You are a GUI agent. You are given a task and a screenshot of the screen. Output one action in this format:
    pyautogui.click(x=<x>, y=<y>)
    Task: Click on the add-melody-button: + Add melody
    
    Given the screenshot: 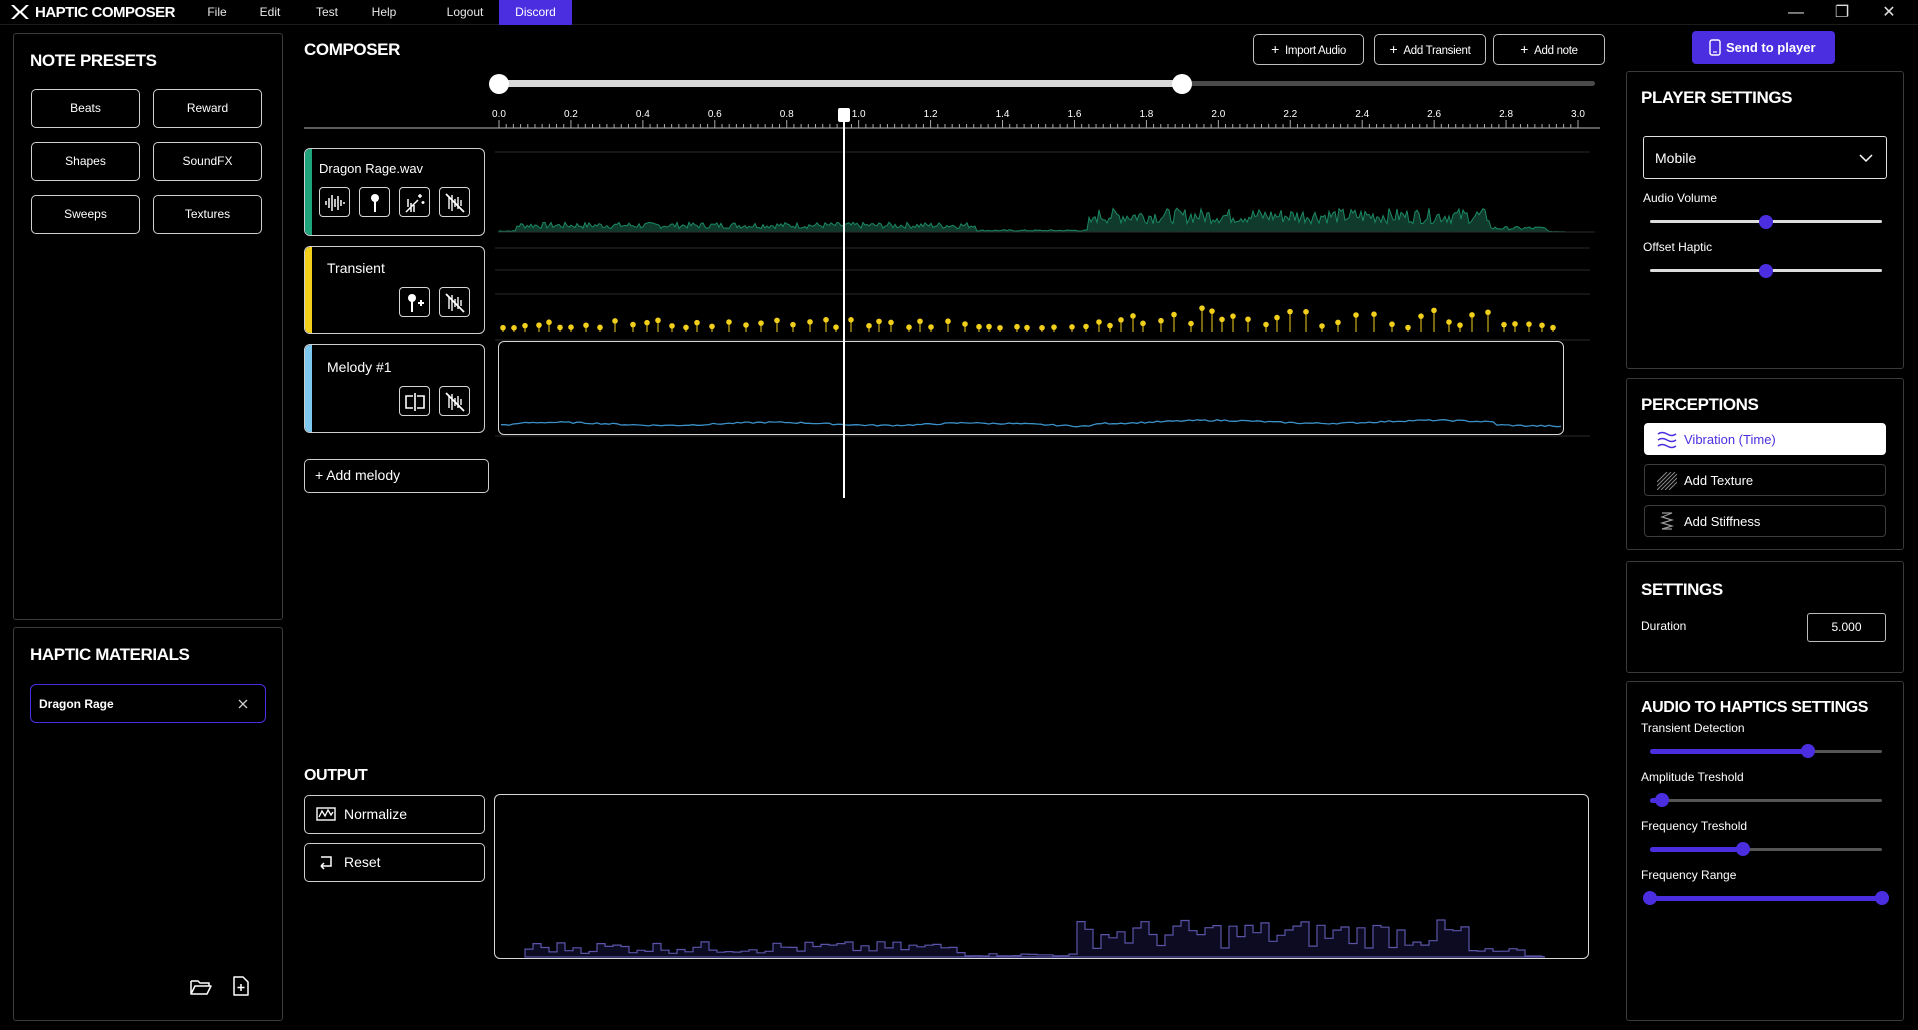 What is the action you would take?
    pyautogui.click(x=396, y=476)
    